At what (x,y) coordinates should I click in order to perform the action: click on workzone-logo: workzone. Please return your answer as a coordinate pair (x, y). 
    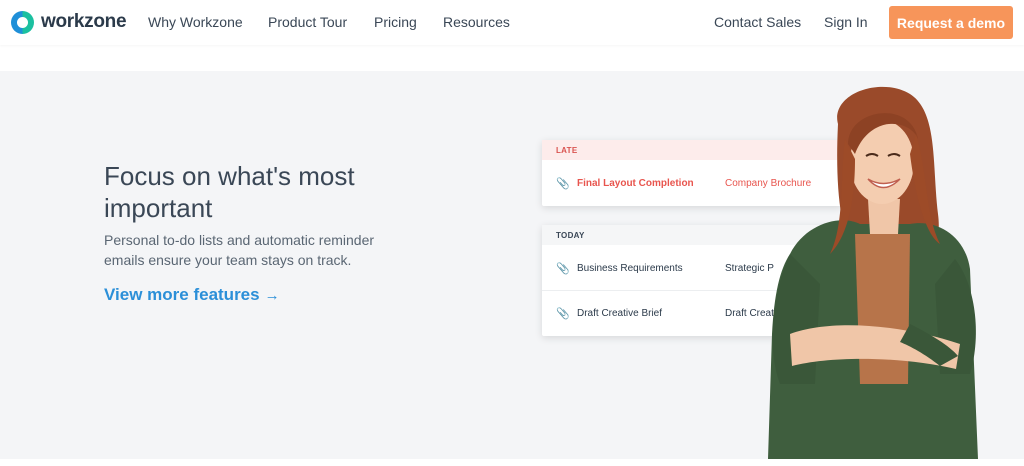
    Looking at the image, I should click on (69, 22).